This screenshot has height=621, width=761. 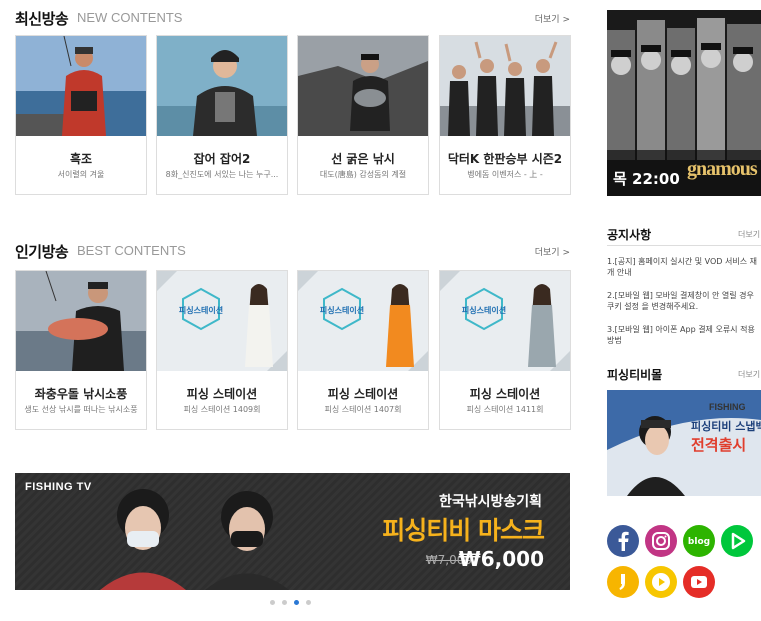 I want to click on content-card: 피싱스테이션 피싱 스테이션 피싱 스테이션 1409회, so click(x=222, y=350).